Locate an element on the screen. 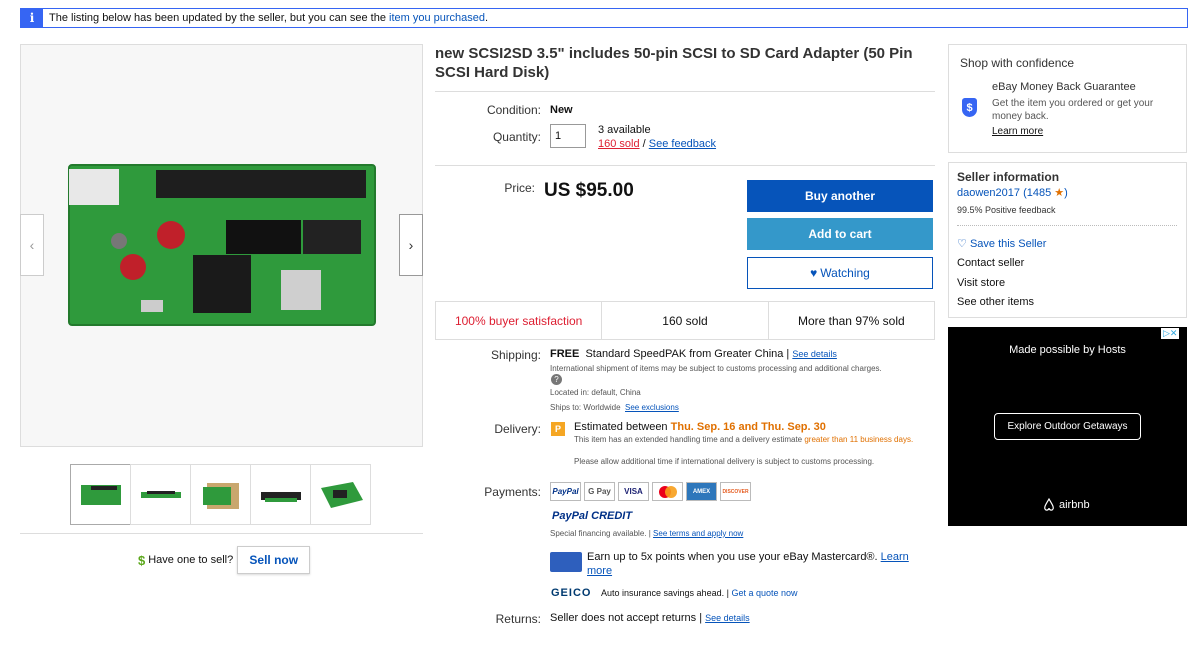 This screenshot has width=1200, height=645. item-purchased-link: item you purchased is located at coordinates (437, 18).